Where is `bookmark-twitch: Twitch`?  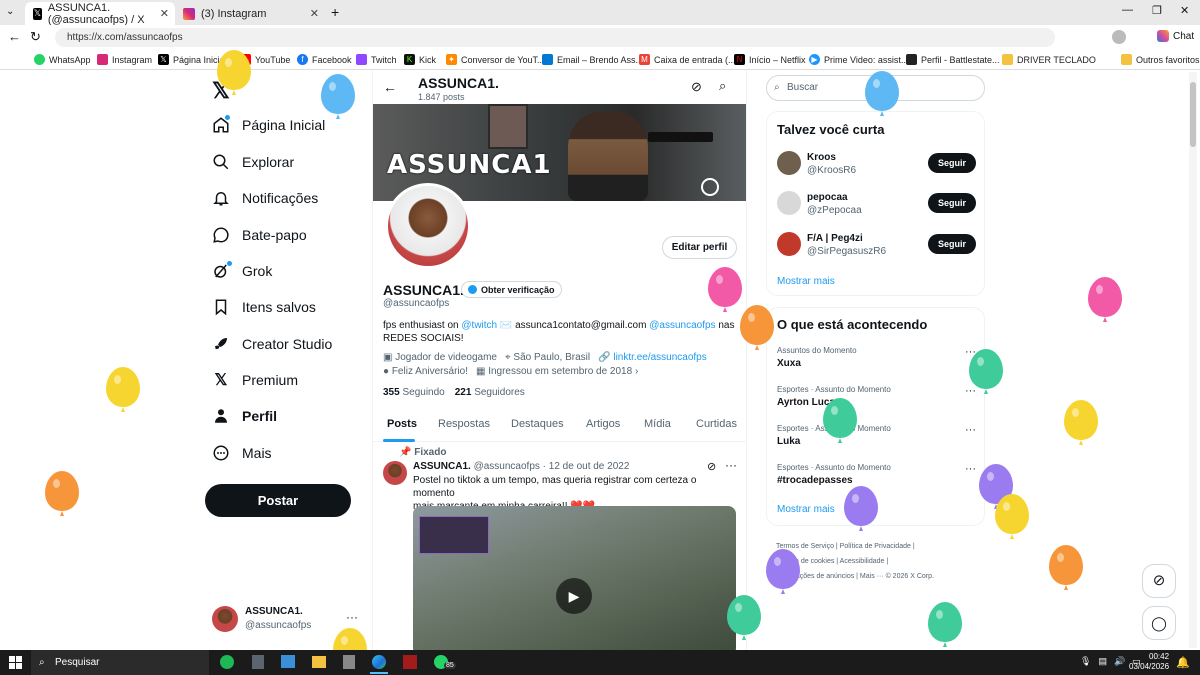 bookmark-twitch: Twitch is located at coordinates (376, 59).